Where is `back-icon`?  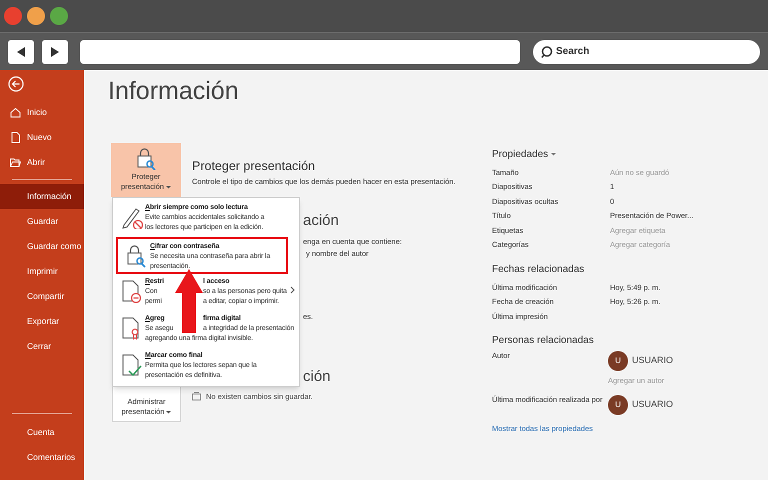 back-icon is located at coordinates (16, 84).